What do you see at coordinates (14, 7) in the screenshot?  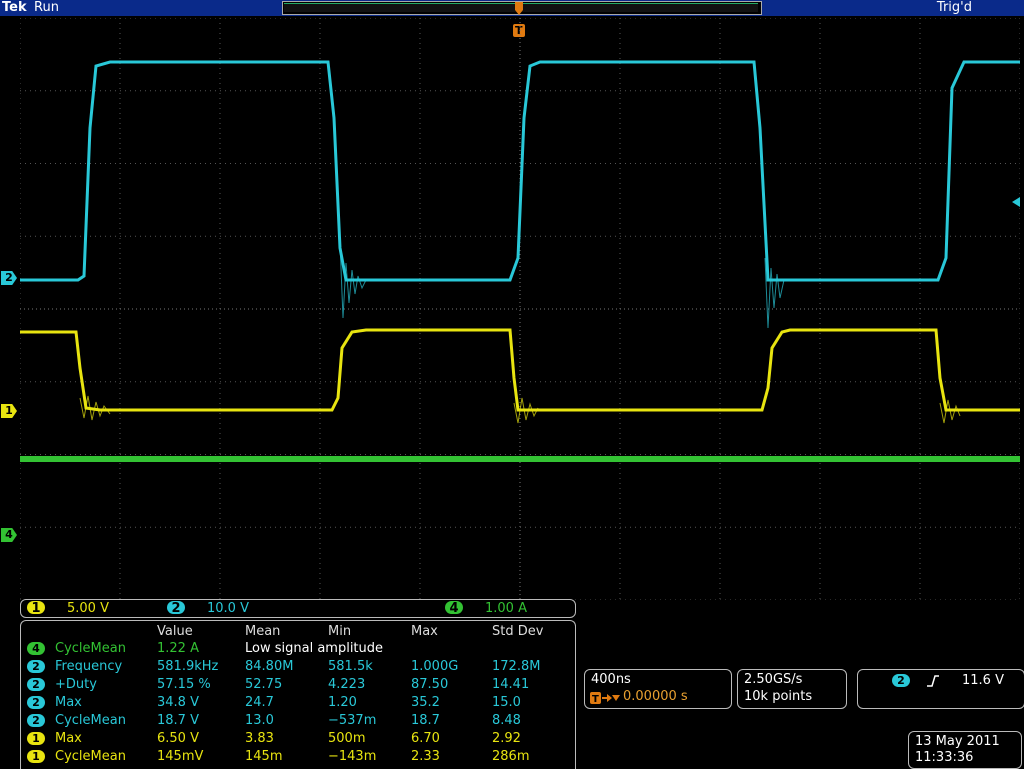 I see `brand-logo: Tek` at bounding box center [14, 7].